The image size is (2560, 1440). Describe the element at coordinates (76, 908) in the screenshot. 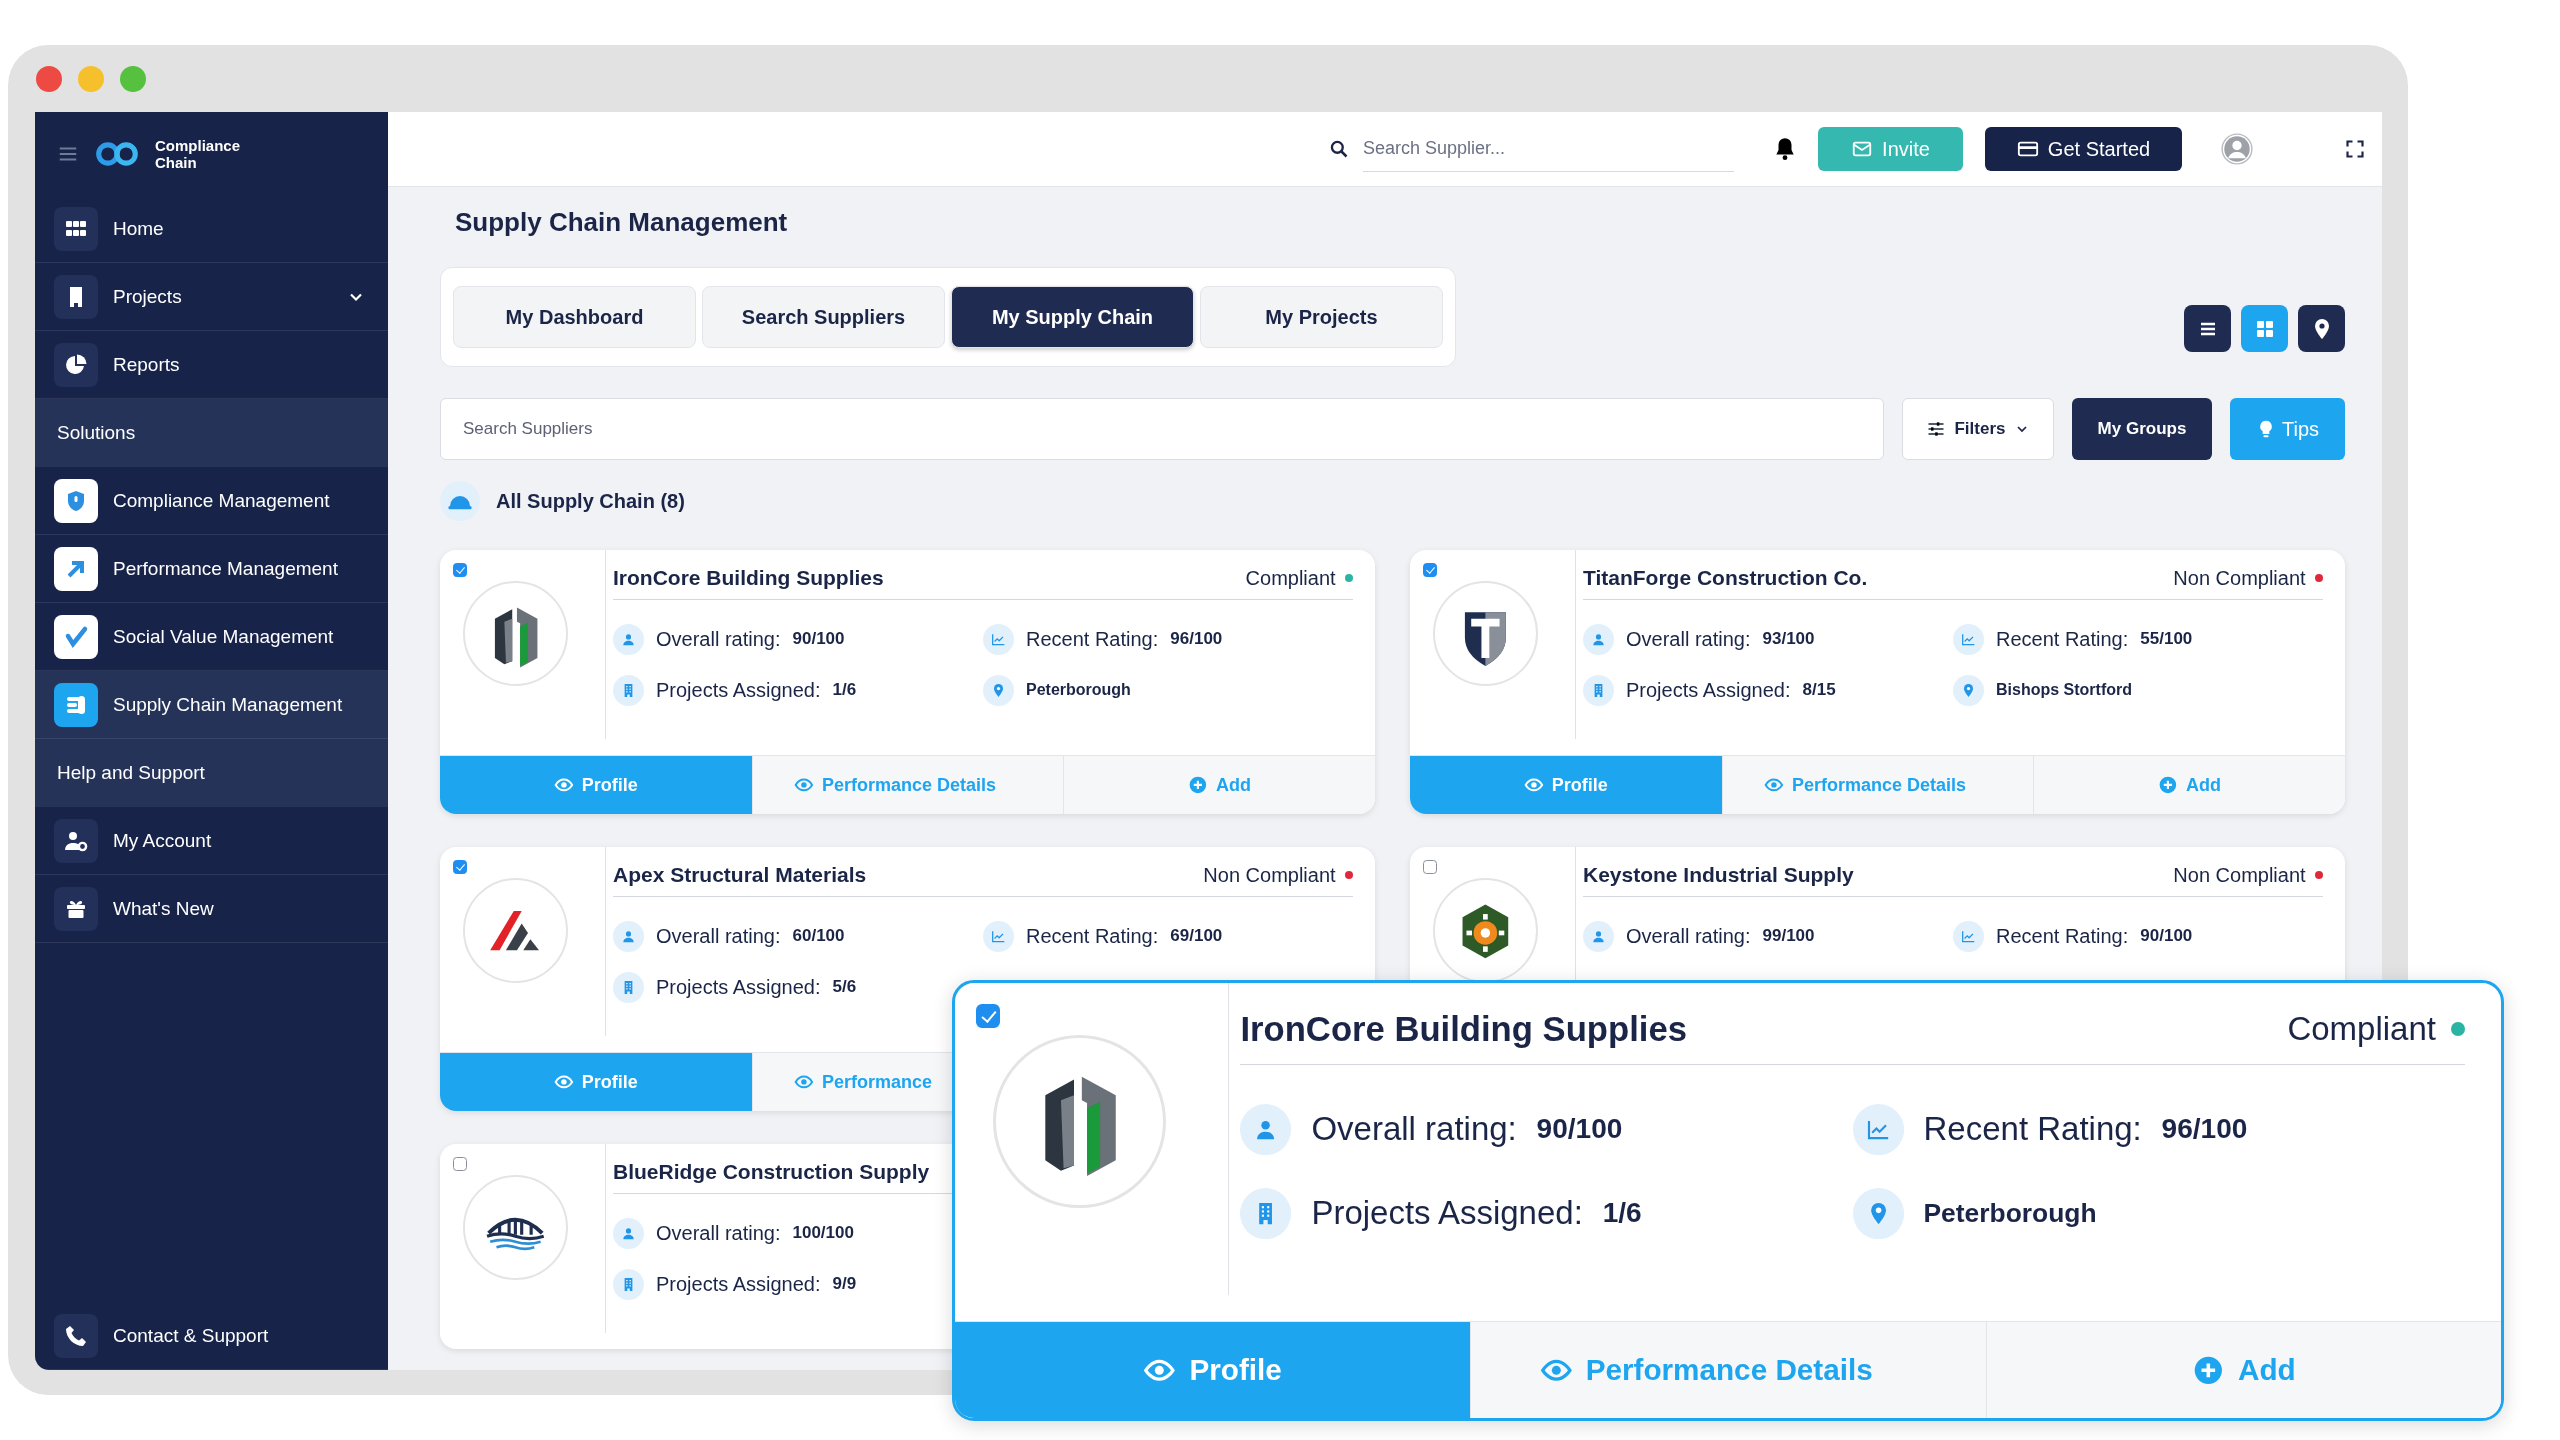

I see `gift-icon` at that location.